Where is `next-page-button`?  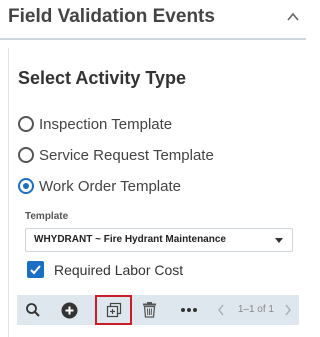 next-page-button is located at coordinates (288, 310).